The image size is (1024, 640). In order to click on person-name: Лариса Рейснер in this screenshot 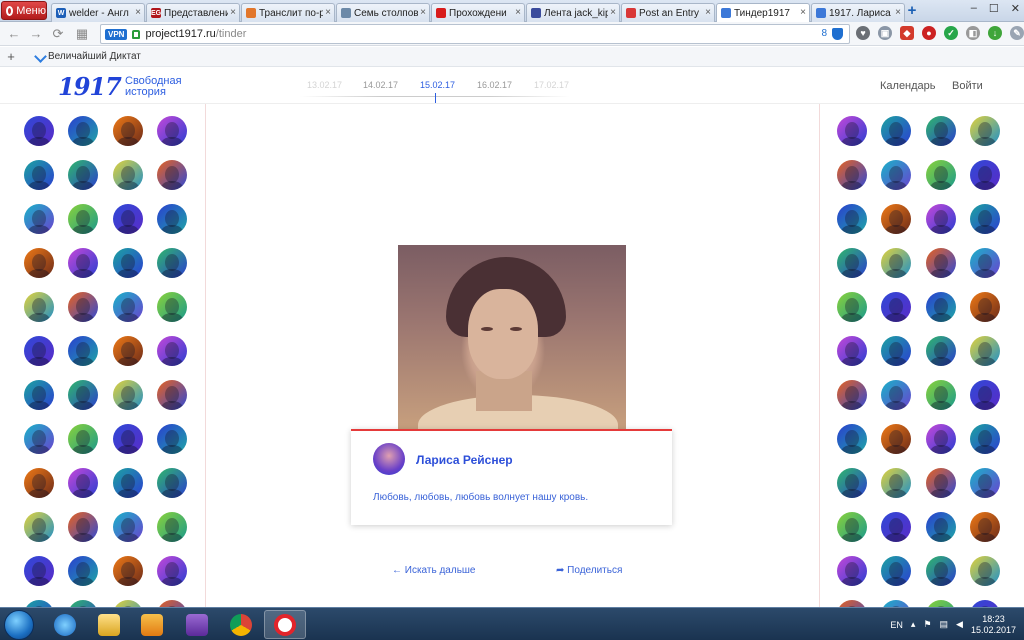, I will do `click(464, 460)`.